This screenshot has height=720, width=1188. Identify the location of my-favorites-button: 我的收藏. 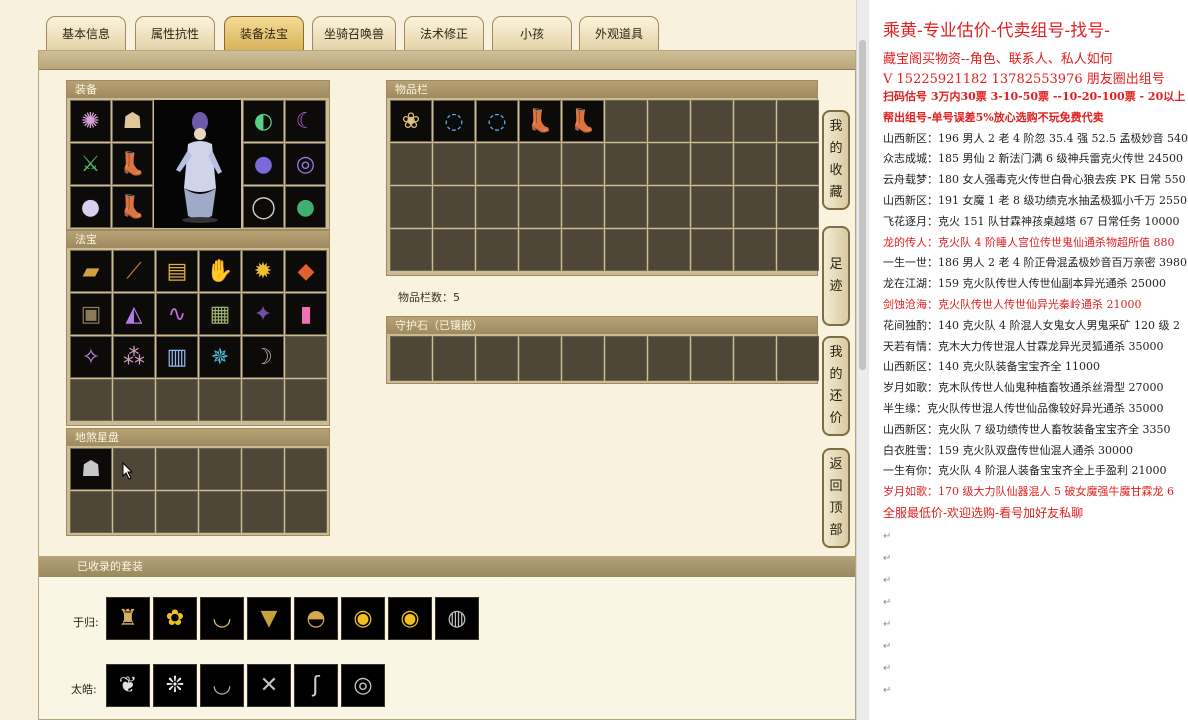
(836, 160).